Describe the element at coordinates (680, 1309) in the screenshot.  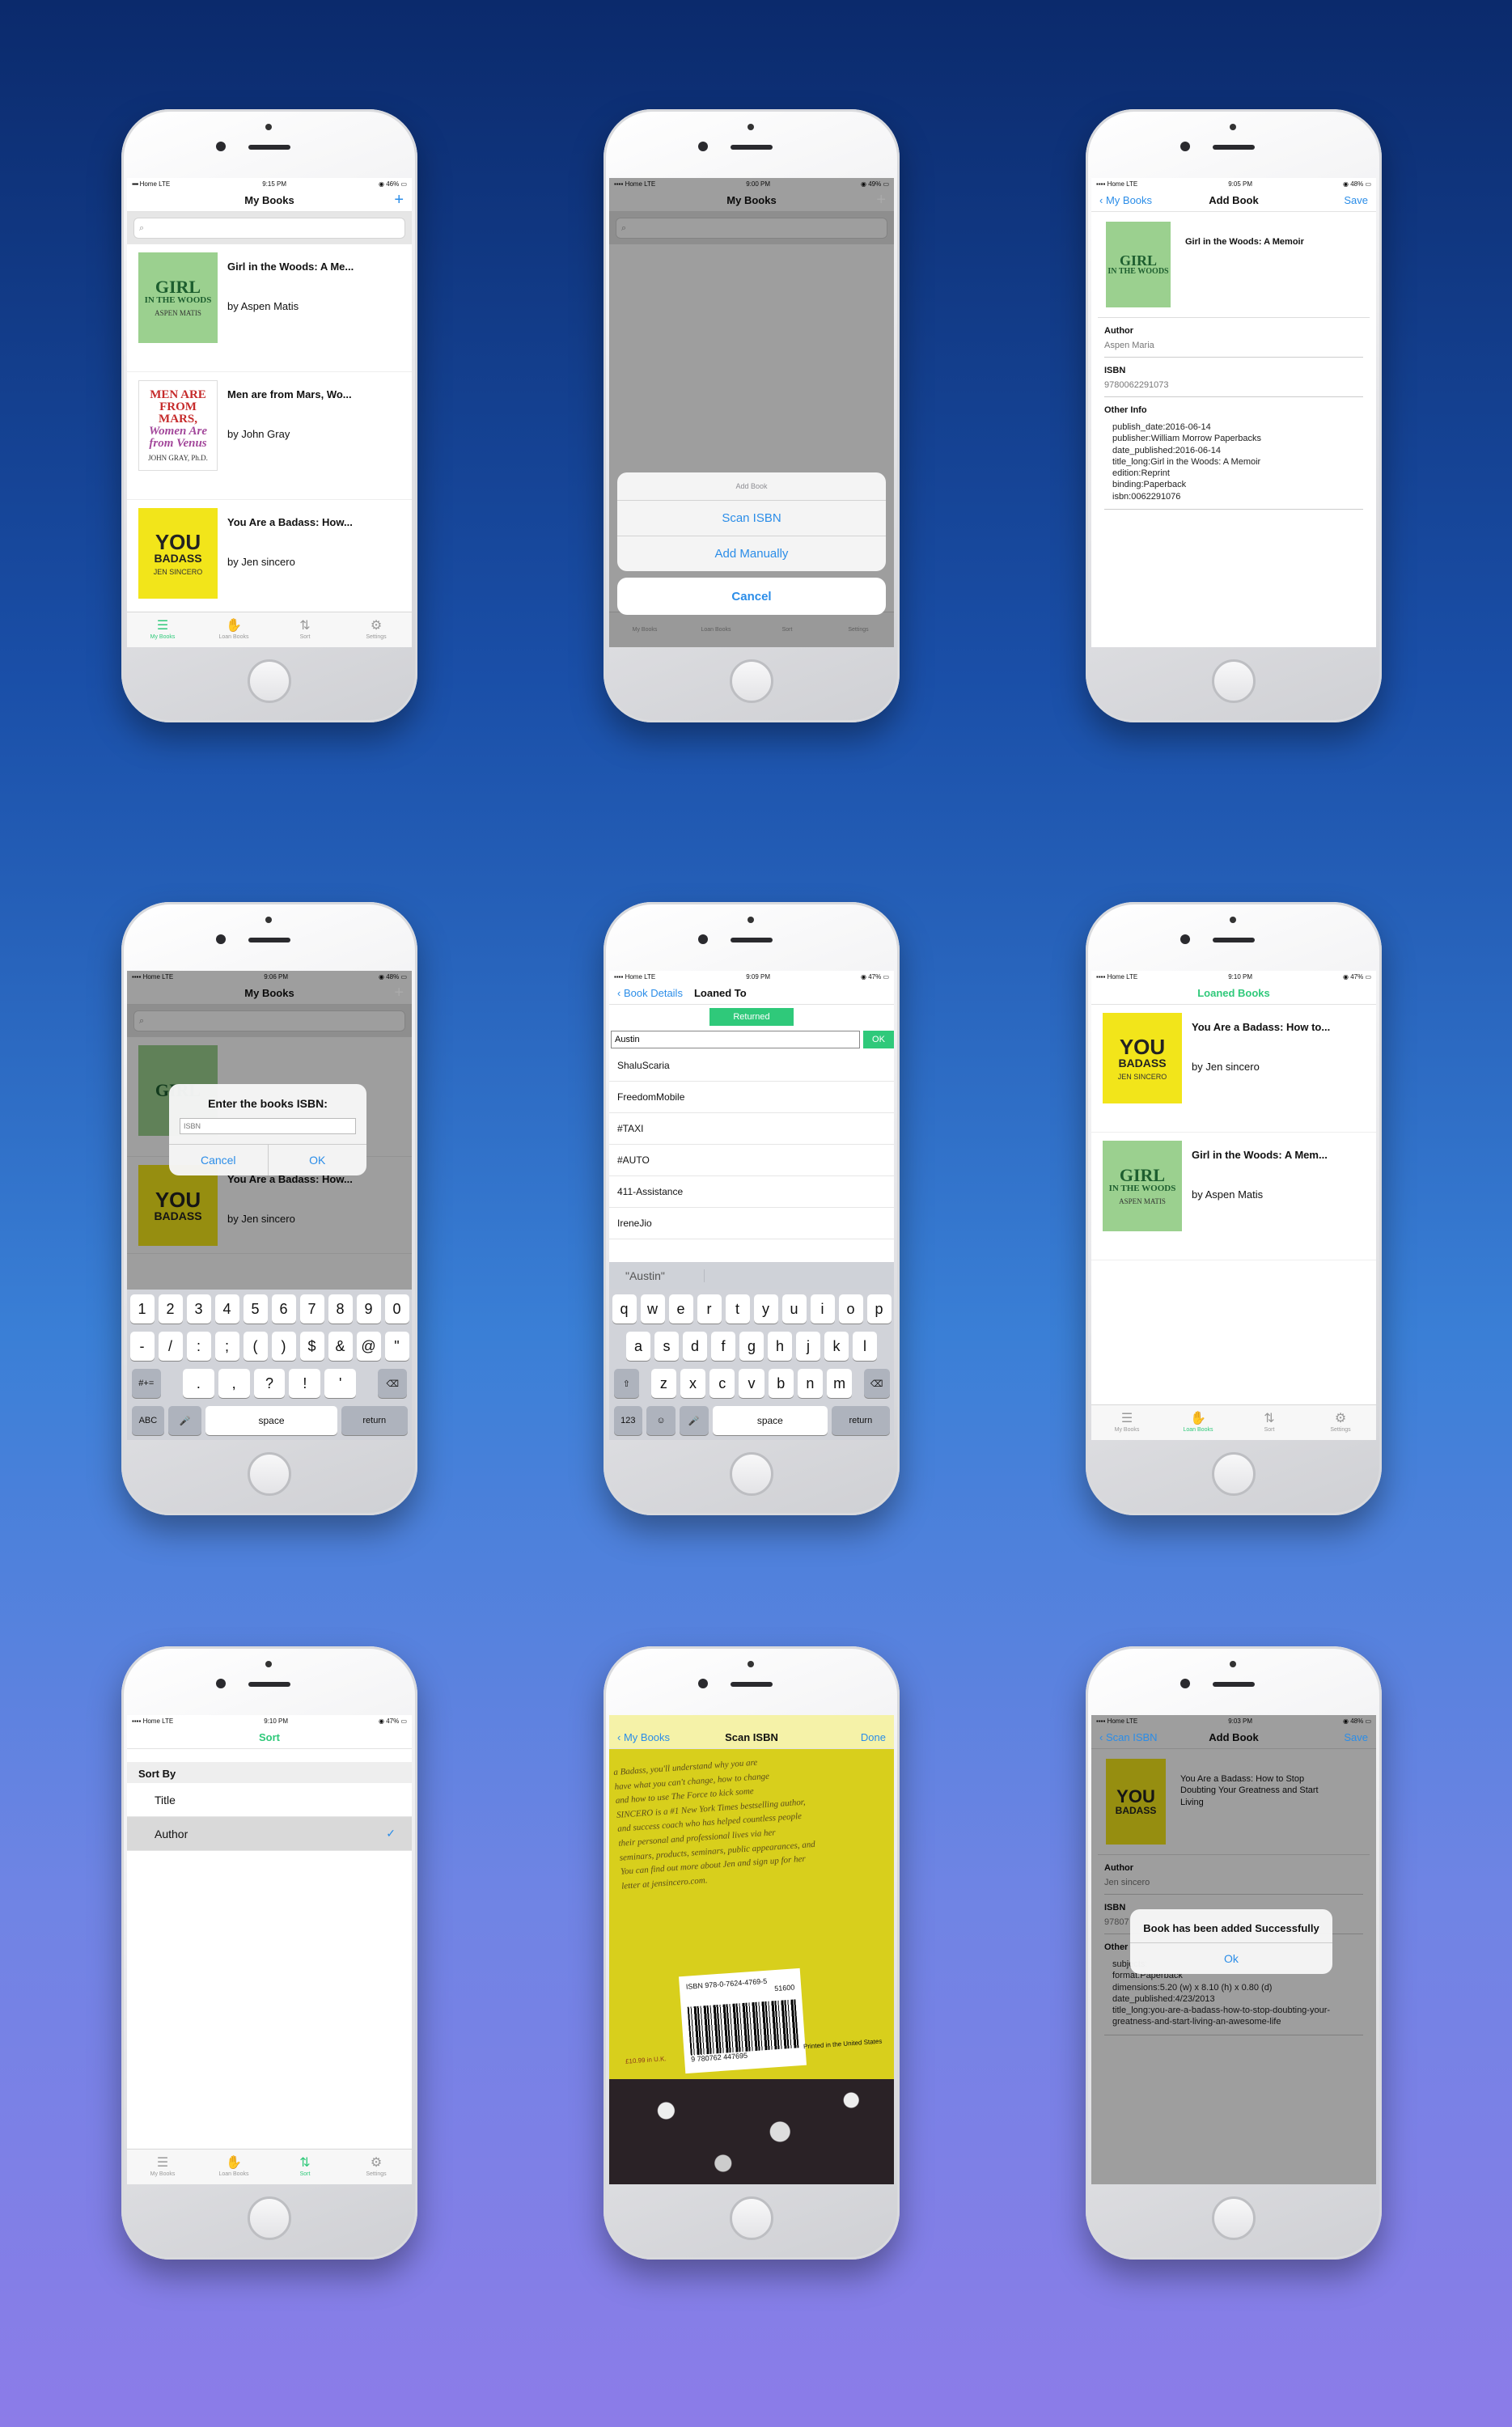
I see `key: e` at that location.